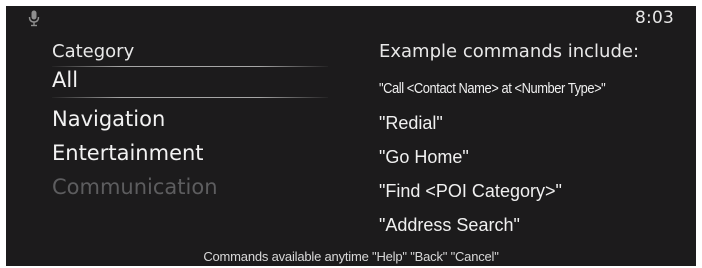  Describe the element at coordinates (190, 119) in the screenshot. I see `category-item-navigation: Navigation` at that location.